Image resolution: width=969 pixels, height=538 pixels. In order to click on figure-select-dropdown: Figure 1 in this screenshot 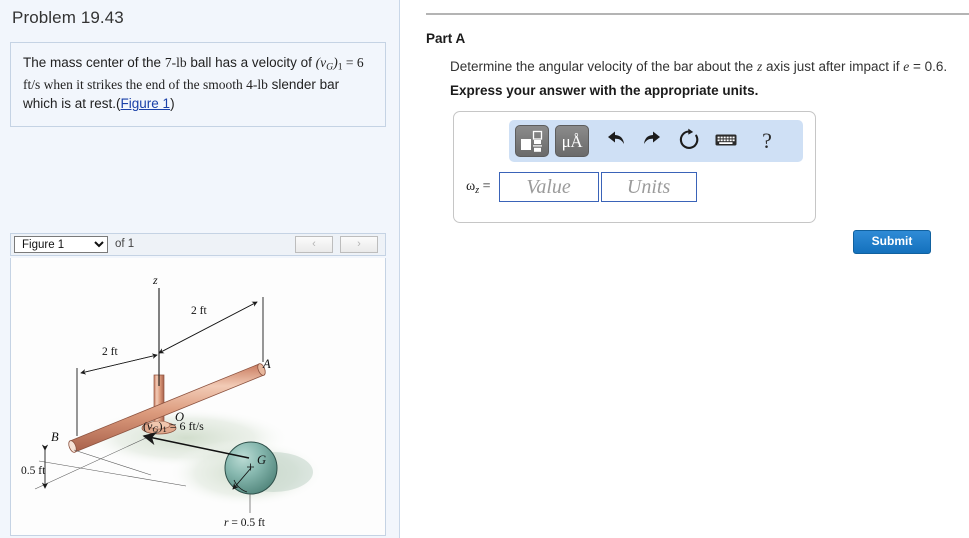, I will do `click(61, 244)`.